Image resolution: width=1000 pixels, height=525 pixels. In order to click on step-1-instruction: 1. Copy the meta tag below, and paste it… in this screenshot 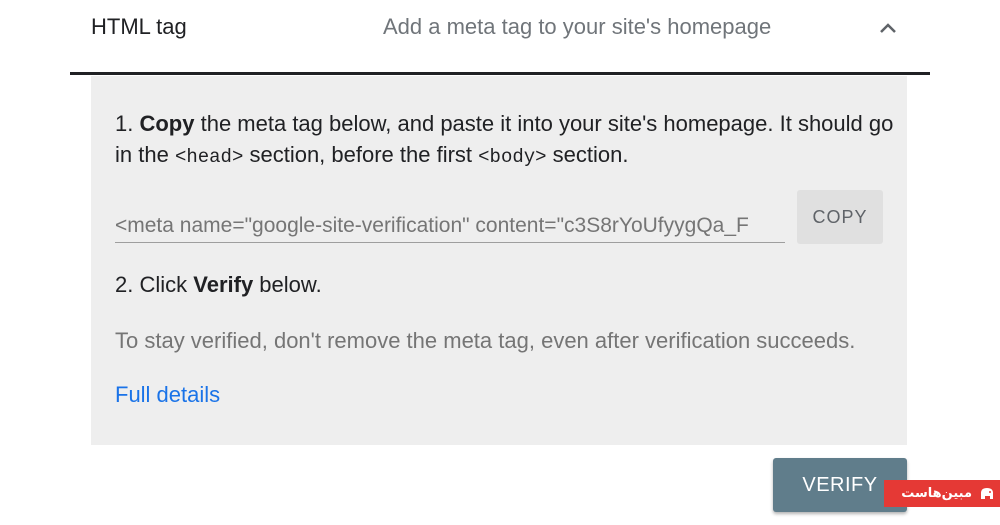, I will do `click(505, 140)`.